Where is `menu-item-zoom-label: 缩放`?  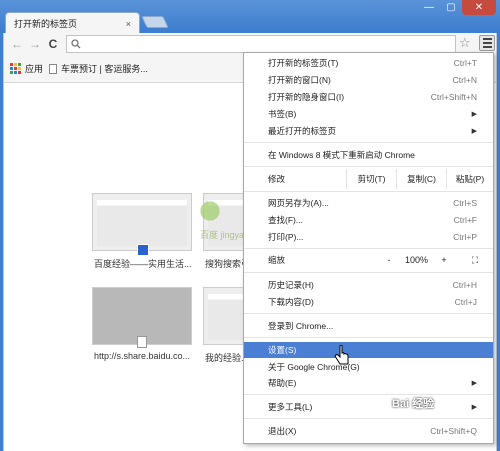
menu-item-zoom-label: 缩放 is located at coordinates (277, 260).